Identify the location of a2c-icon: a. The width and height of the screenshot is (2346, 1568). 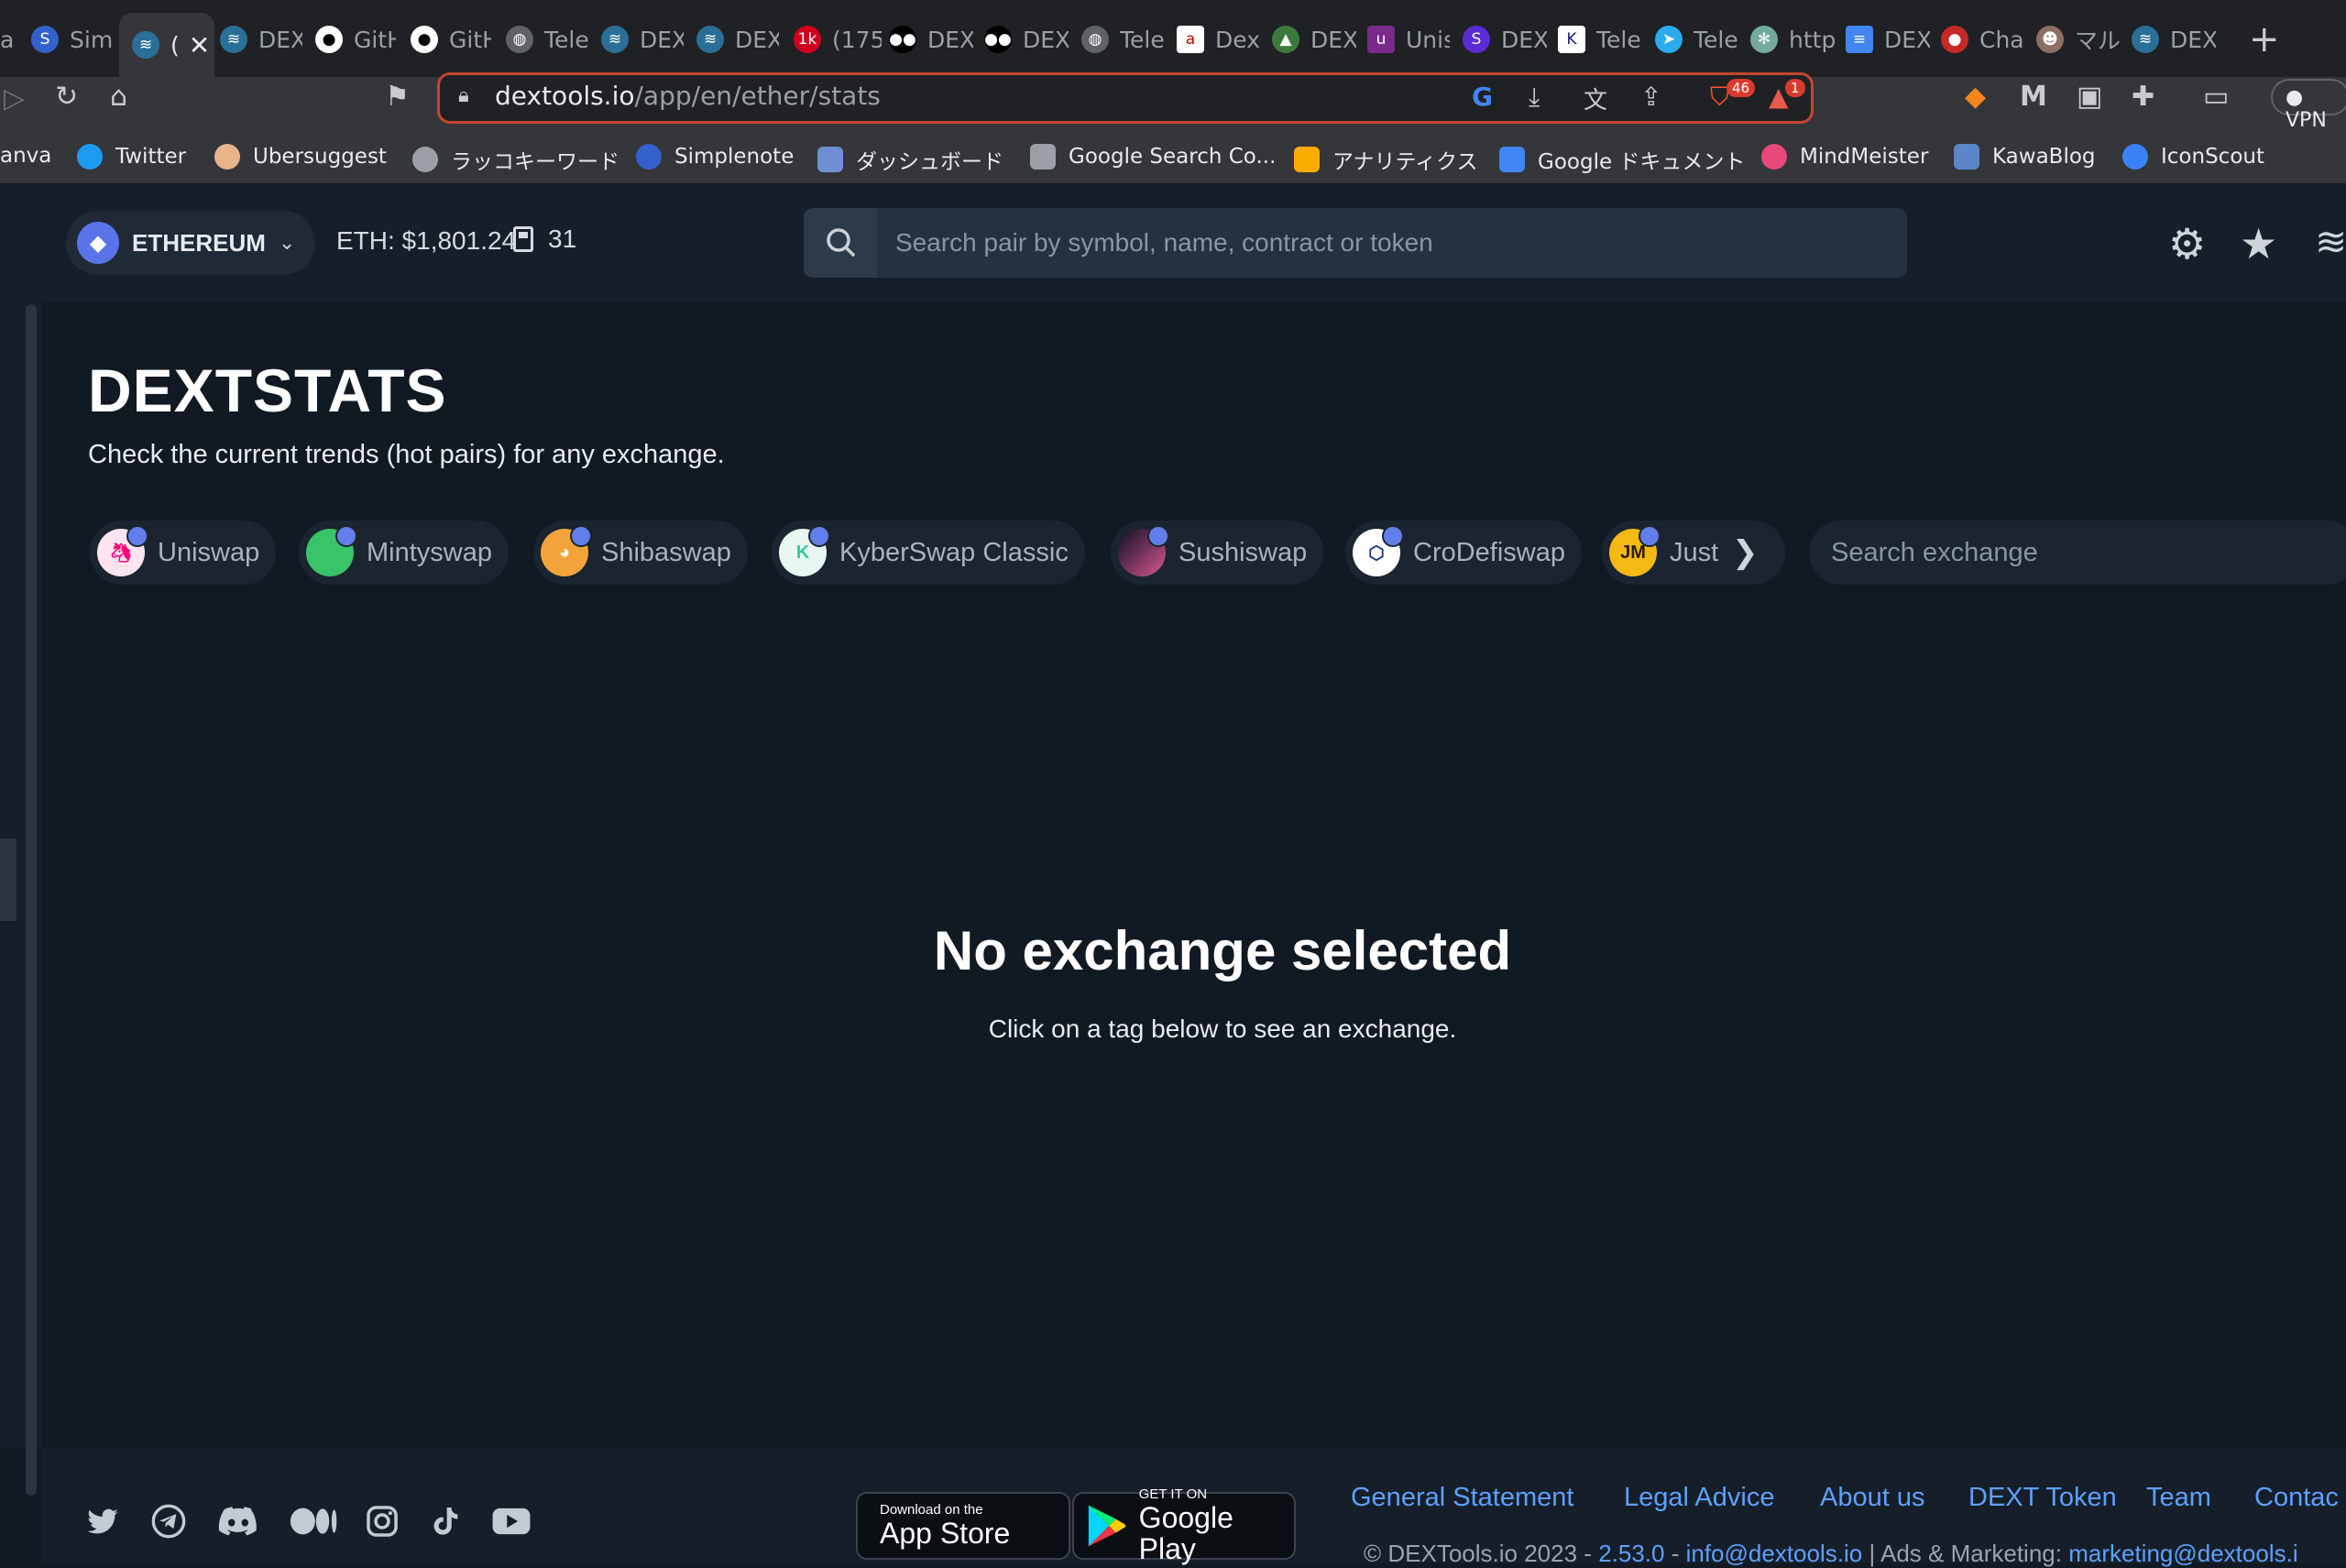
(1190, 39).